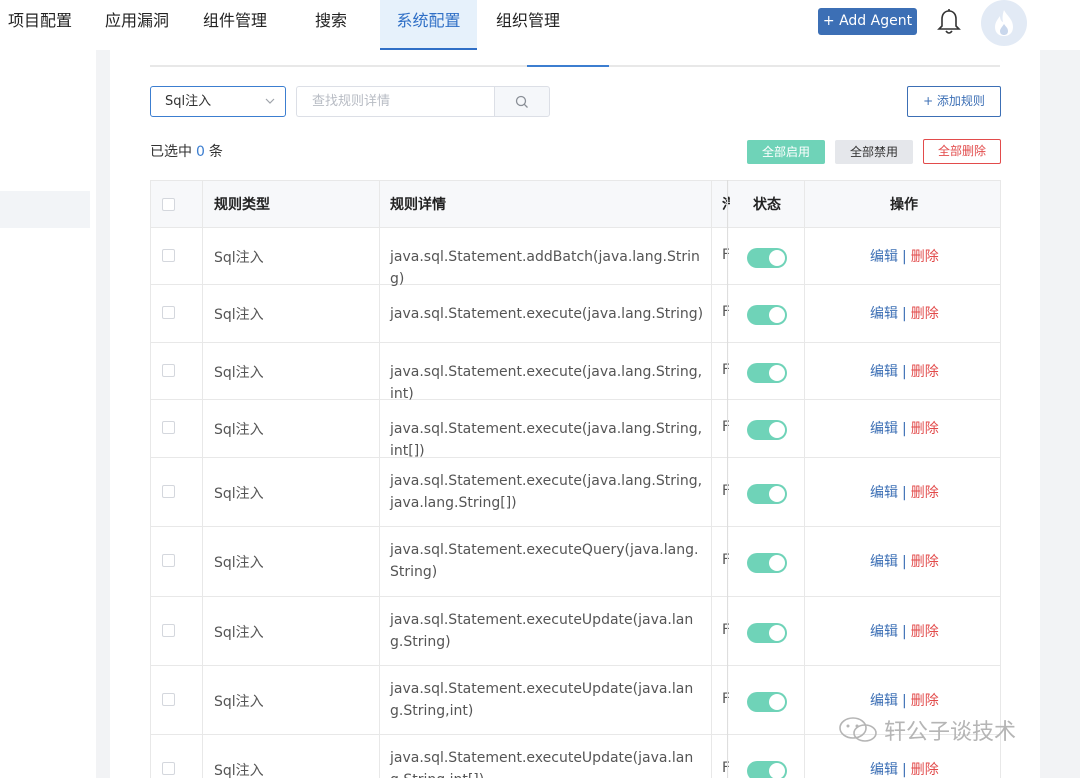  What do you see at coordinates (528, 25) in the screenshot?
I see `nav-item-org-management: 组织管理` at bounding box center [528, 25].